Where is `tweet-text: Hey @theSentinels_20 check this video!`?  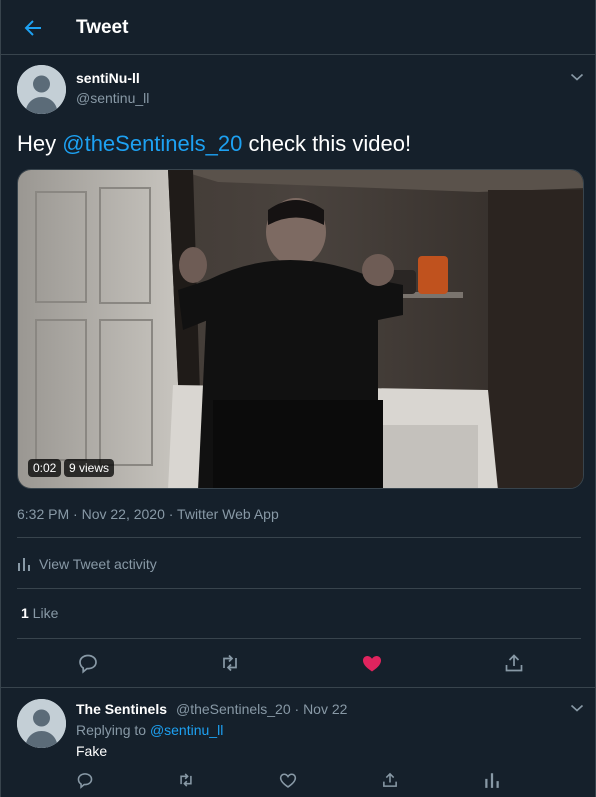
tweet-text: Hey @theSentinels_20 check this video! is located at coordinates (214, 144).